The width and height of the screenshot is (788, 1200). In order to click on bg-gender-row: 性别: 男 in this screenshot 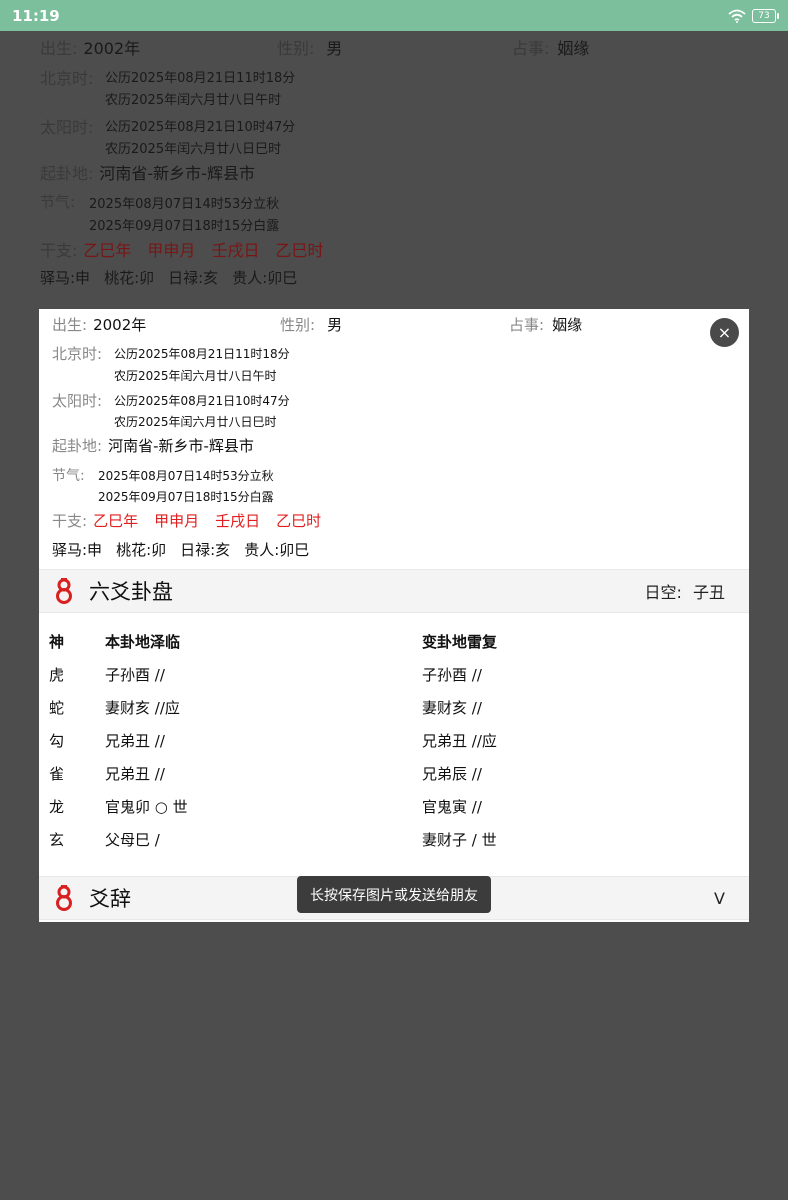, I will do `click(310, 48)`.